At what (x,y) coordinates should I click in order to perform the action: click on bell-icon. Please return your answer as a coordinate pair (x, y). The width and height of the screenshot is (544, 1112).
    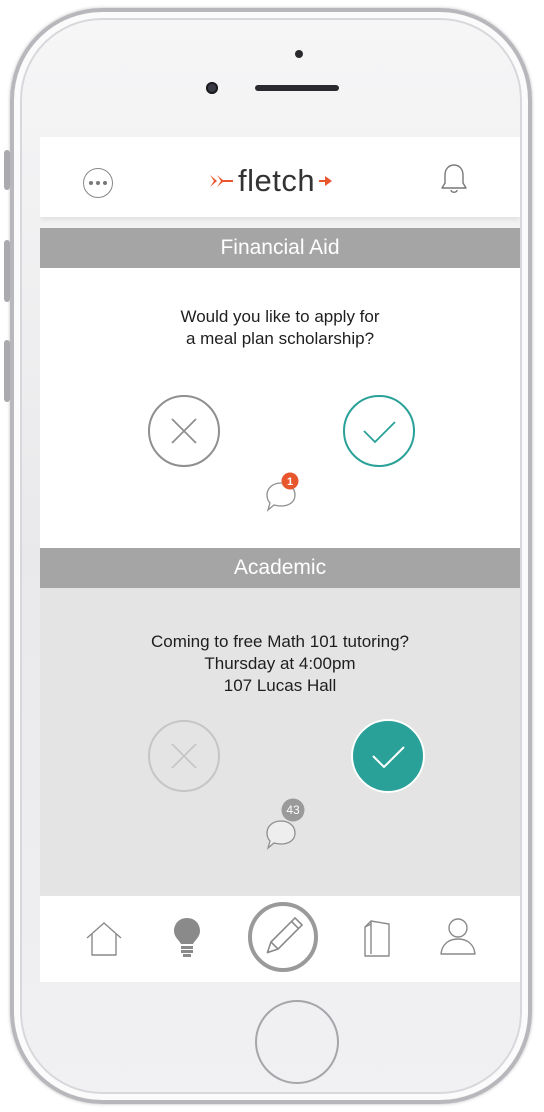
    Looking at the image, I should click on (454, 179).